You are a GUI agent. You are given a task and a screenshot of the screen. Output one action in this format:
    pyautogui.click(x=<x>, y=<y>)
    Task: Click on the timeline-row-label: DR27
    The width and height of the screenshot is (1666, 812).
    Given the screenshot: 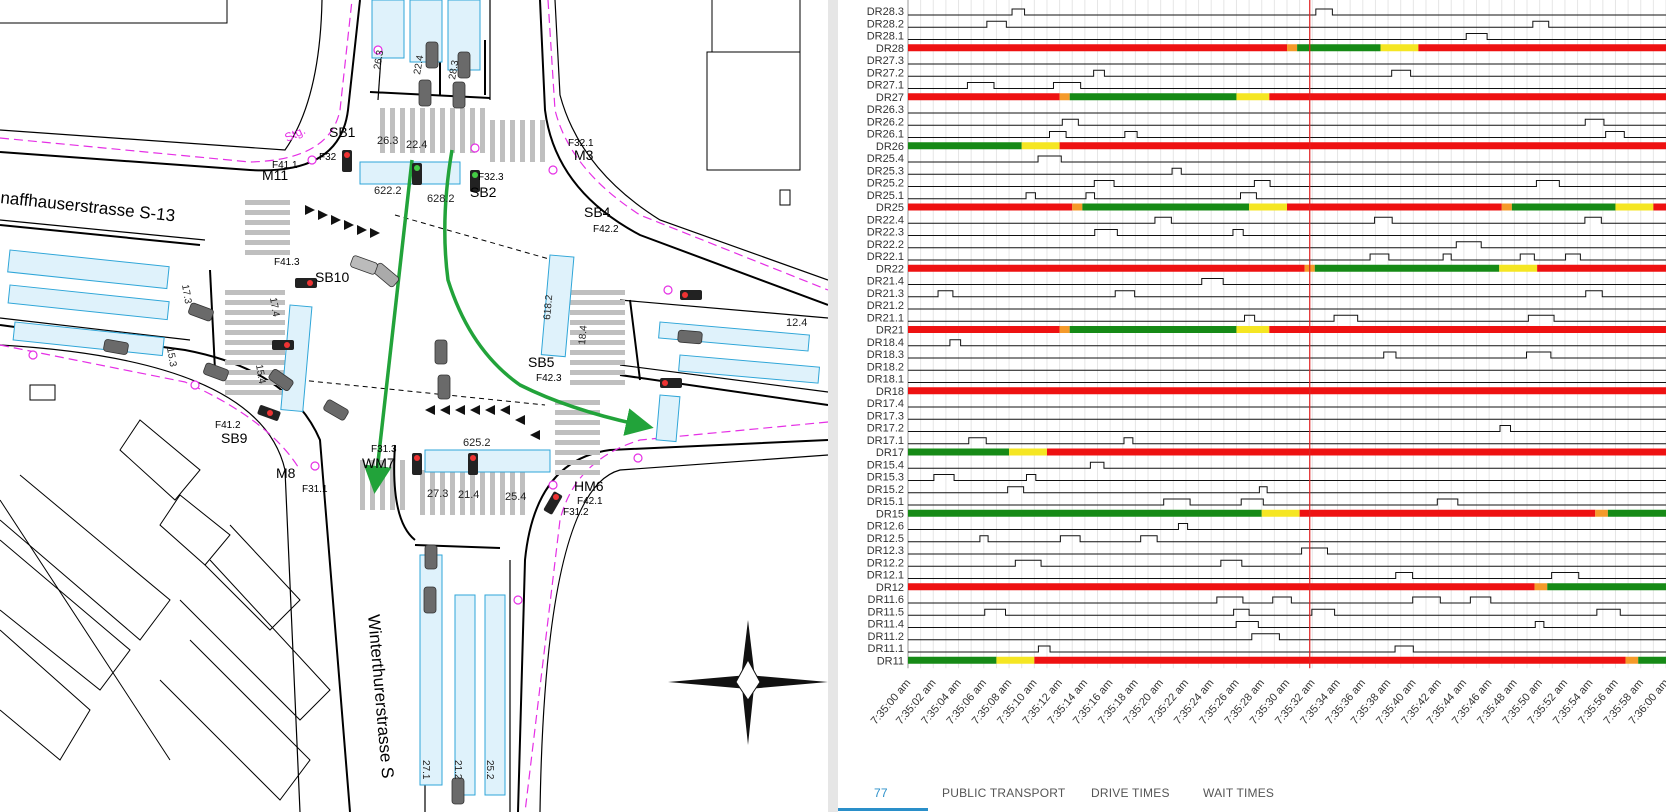 What is the action you would take?
    pyautogui.click(x=890, y=98)
    